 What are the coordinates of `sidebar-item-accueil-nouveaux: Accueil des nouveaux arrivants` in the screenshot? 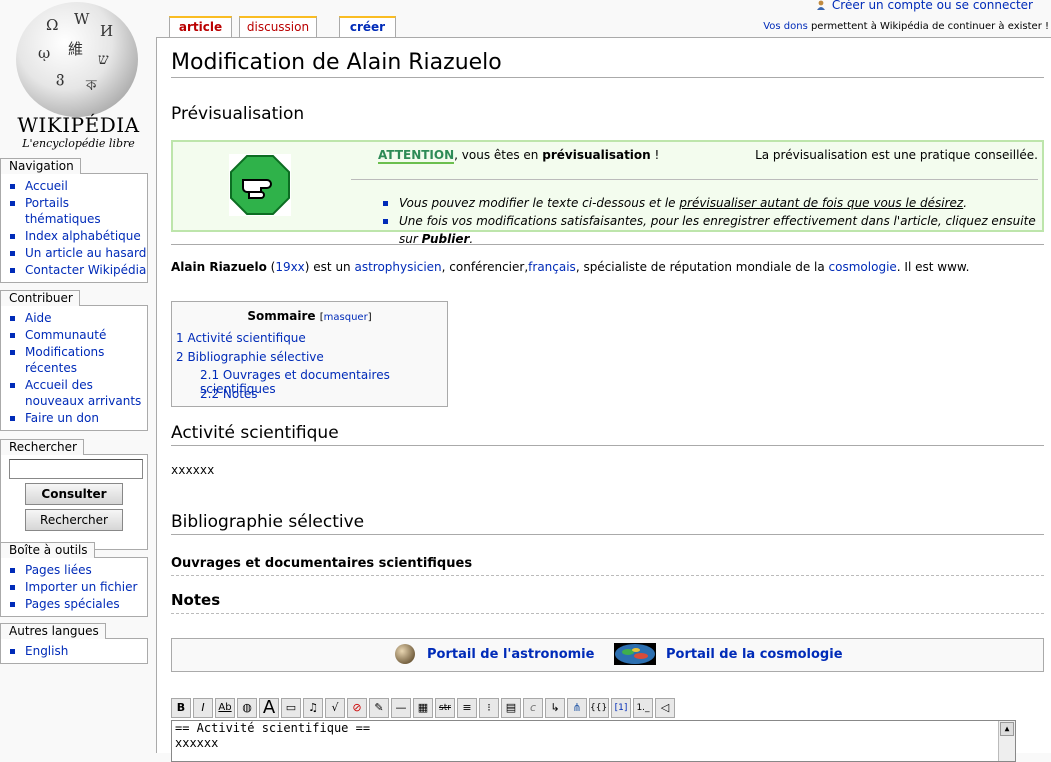 It's located at (78, 393).